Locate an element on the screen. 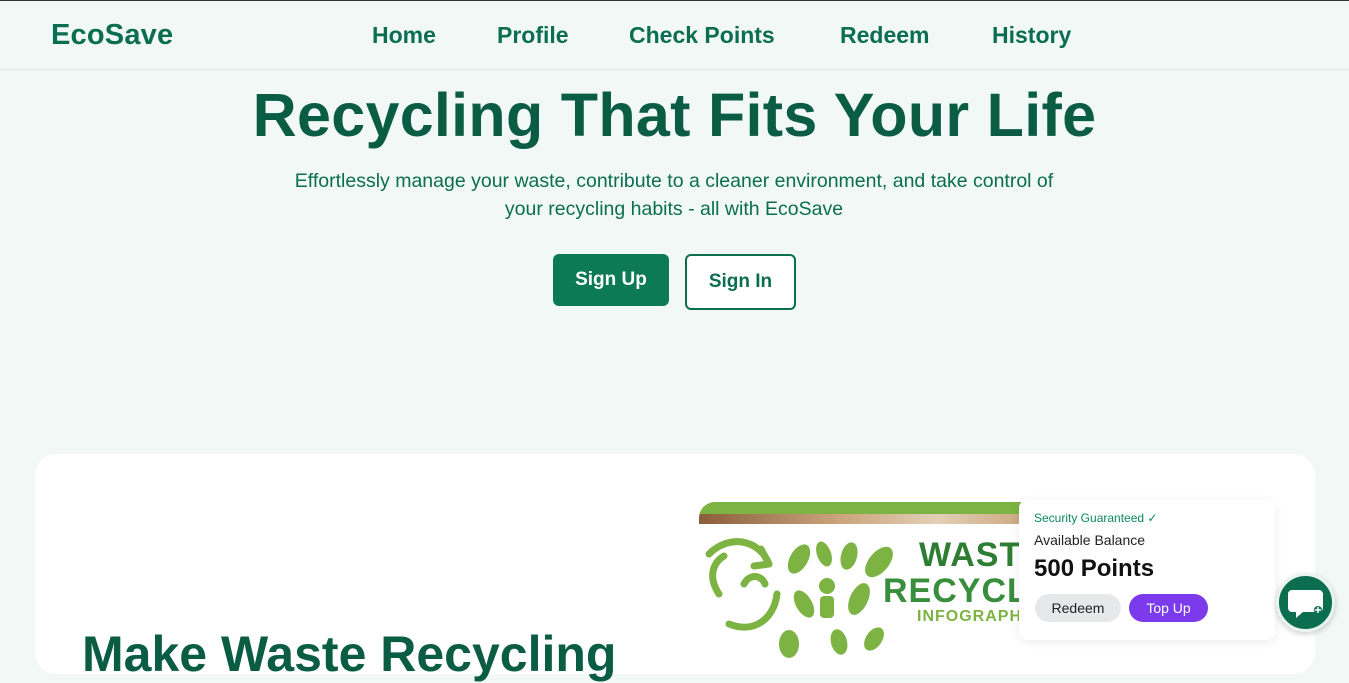 This screenshot has width=1349, height=683. nav-home: Home is located at coordinates (404, 35).